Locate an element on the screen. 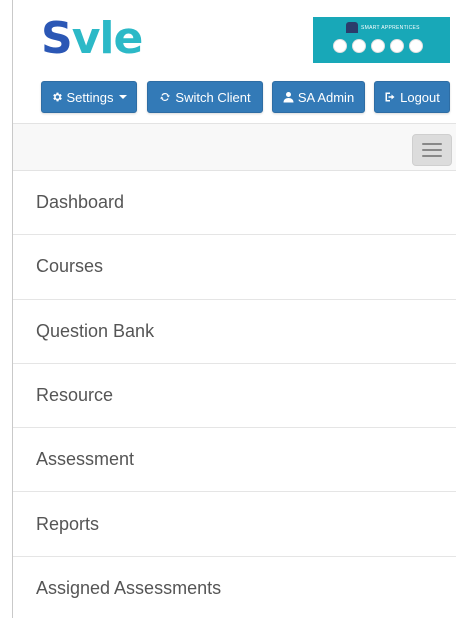 This screenshot has height=618, width=456. header-buttons: Settings Switch Client SA Admin Logout is located at coordinates (234, 97).